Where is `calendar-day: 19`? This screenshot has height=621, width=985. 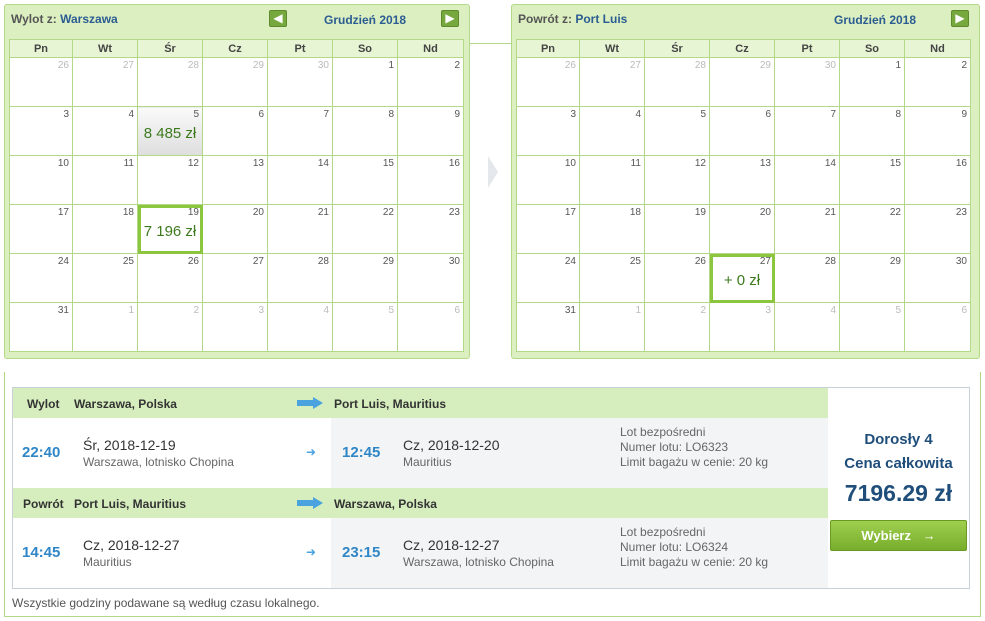
calendar-day: 19 is located at coordinates (677, 229).